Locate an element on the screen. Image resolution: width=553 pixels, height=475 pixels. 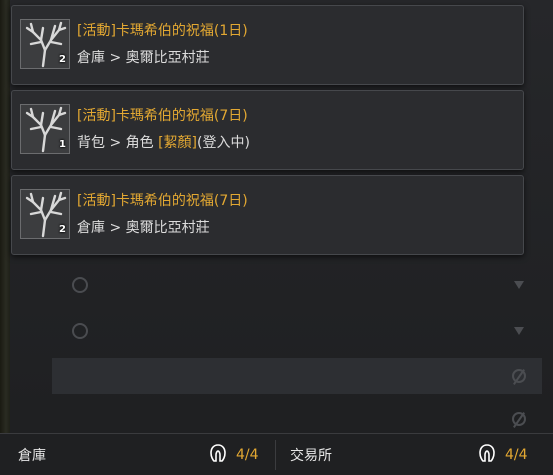
game-scene-edge is located at coordinates (5, 237).